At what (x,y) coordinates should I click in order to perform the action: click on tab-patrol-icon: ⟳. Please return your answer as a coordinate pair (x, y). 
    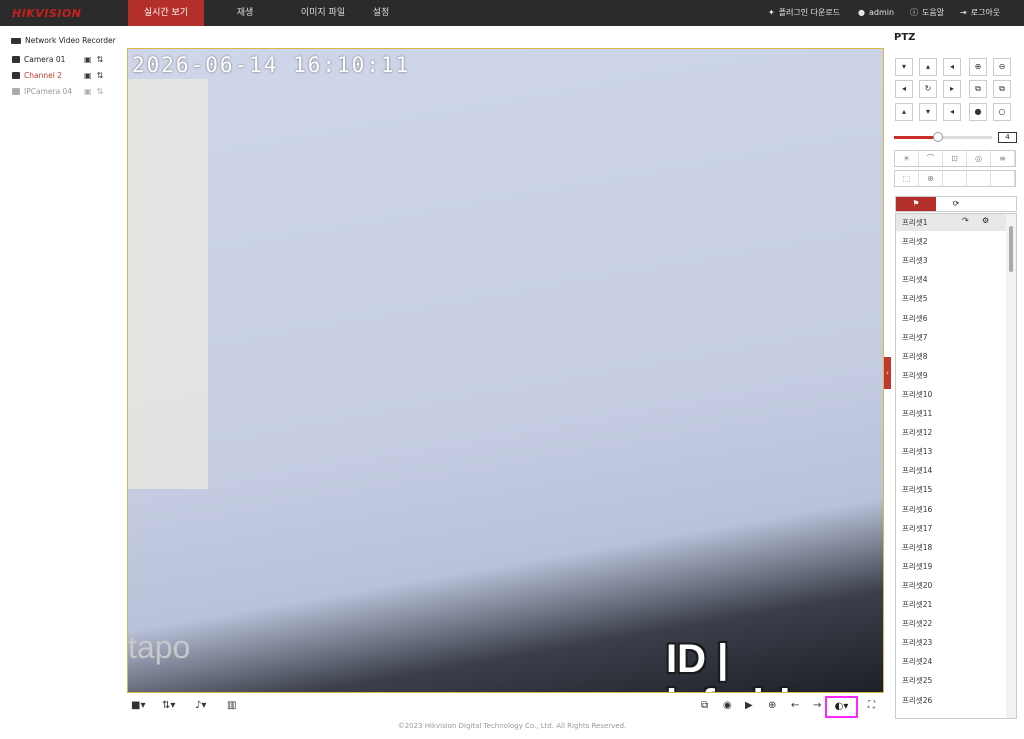
    Looking at the image, I should click on (956, 204).